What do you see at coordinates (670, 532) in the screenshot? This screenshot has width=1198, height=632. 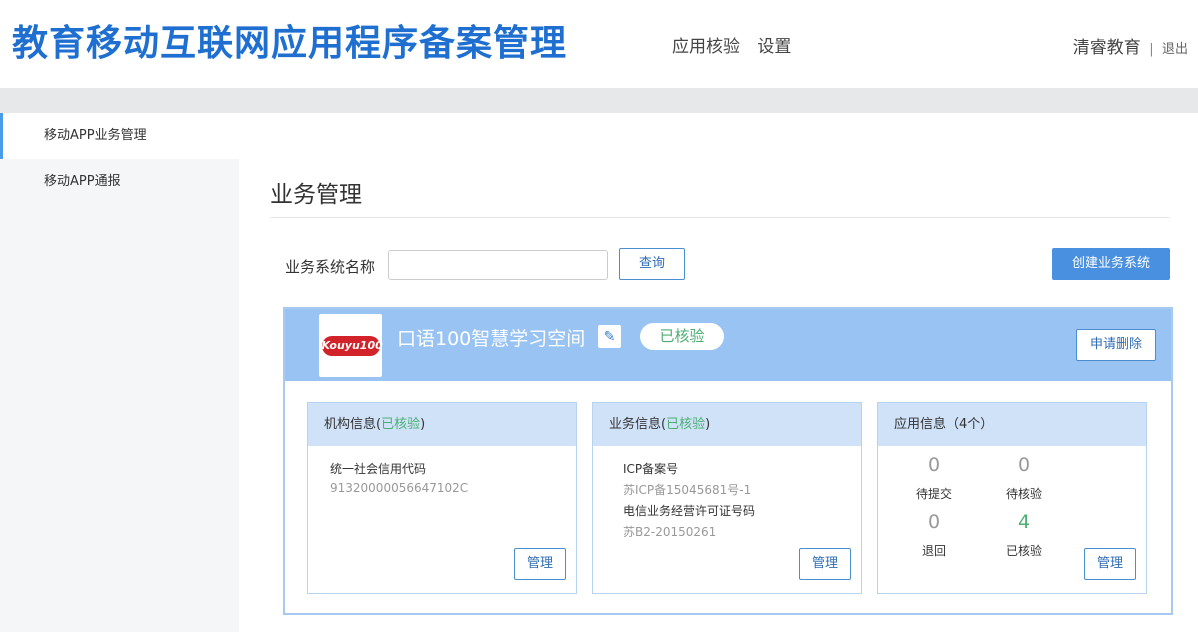 I see `telecom-license-value: 苏B2-20150261` at bounding box center [670, 532].